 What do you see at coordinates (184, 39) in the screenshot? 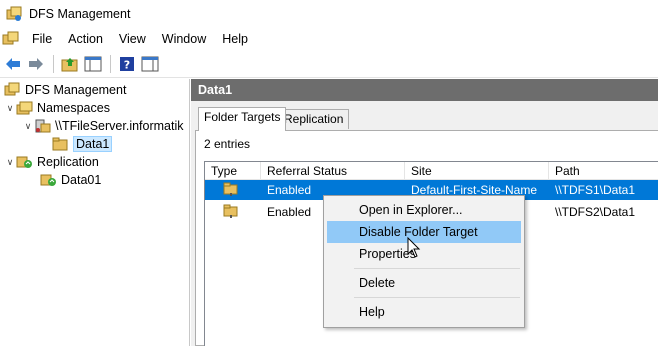
I see `menu-window: Window` at bounding box center [184, 39].